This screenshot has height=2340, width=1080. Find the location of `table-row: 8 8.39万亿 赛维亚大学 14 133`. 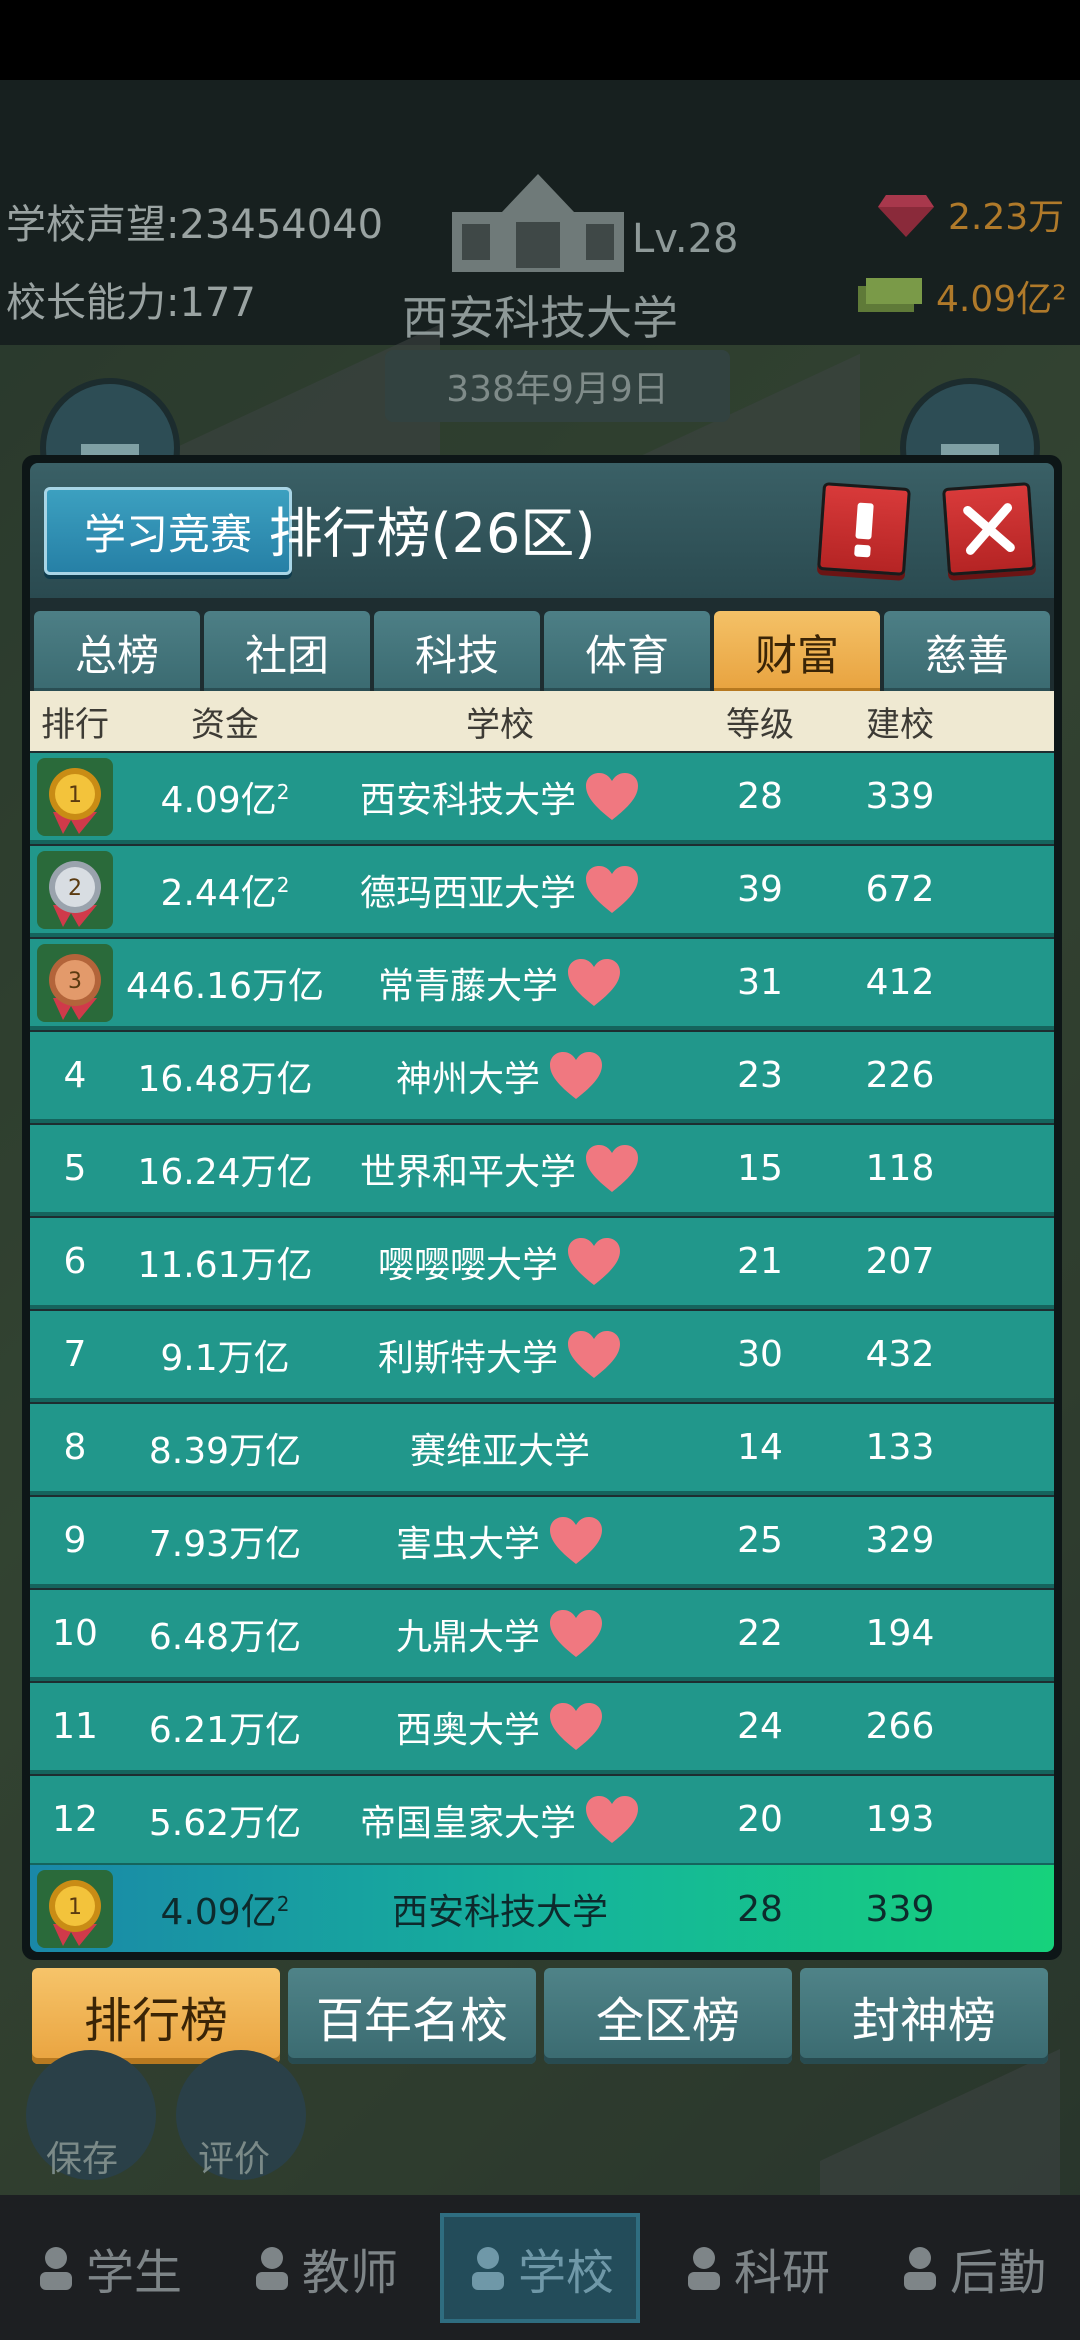

table-row: 8 8.39万亿 赛维亚大学 14 133 is located at coordinates (542, 1449).